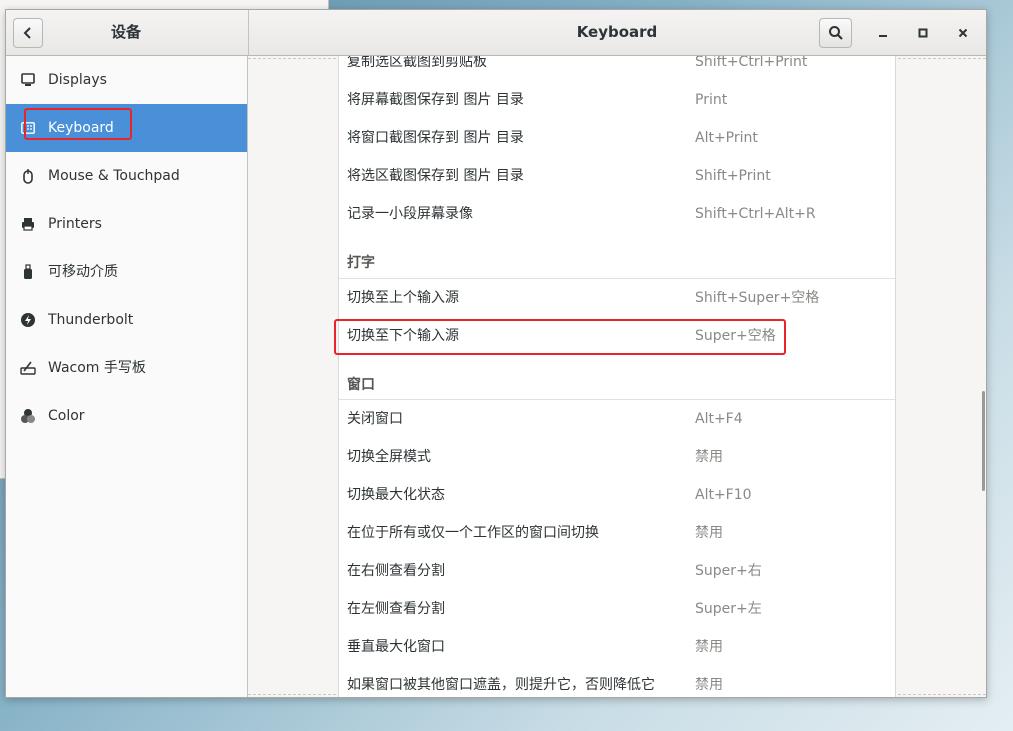 This screenshot has height=731, width=1013. Describe the element at coordinates (617, 457) in the screenshot. I see `shortcut-row: 切换全屏模式 禁用` at that location.